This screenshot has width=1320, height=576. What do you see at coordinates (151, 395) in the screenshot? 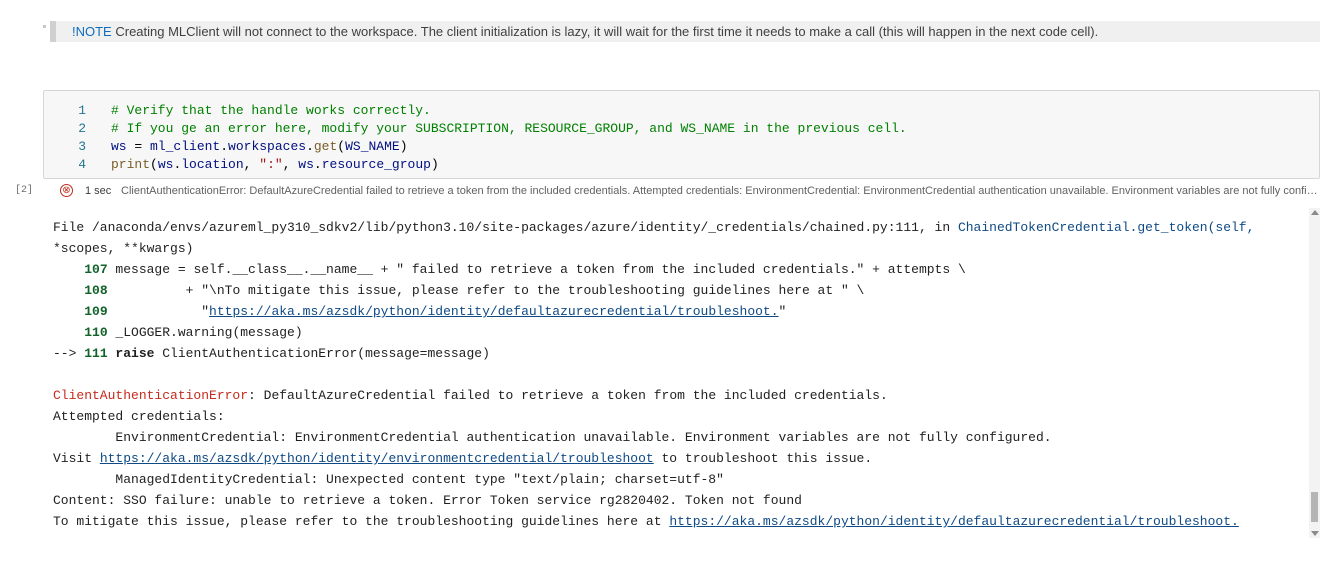
I see `error-name: ClientAuthenticationError` at bounding box center [151, 395].